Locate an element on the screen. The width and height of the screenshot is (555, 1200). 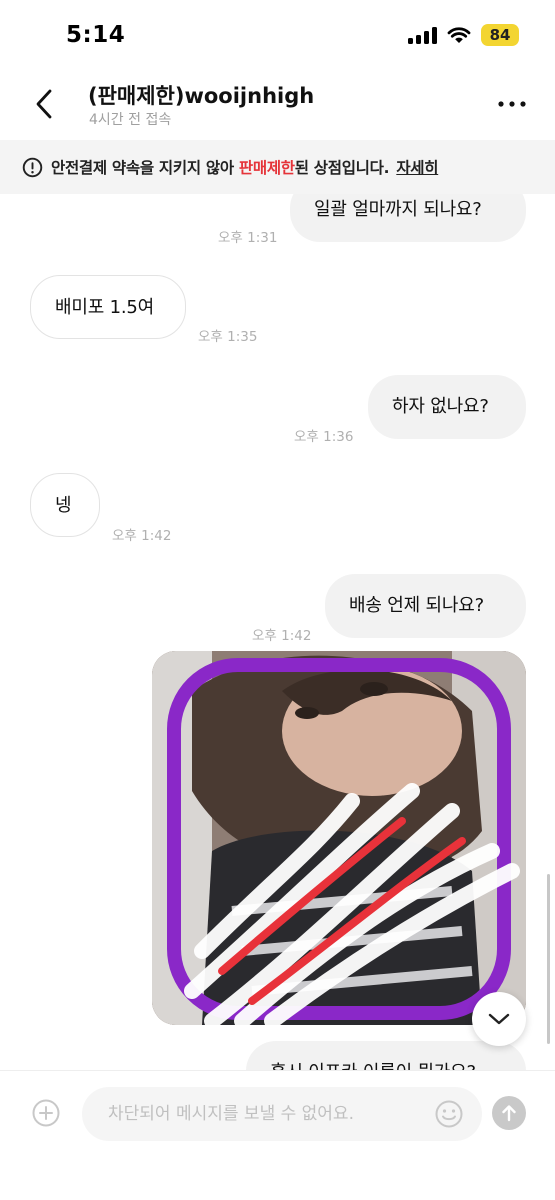
page-title: (판매제한)wooijnhigh is located at coordinates (201, 96).